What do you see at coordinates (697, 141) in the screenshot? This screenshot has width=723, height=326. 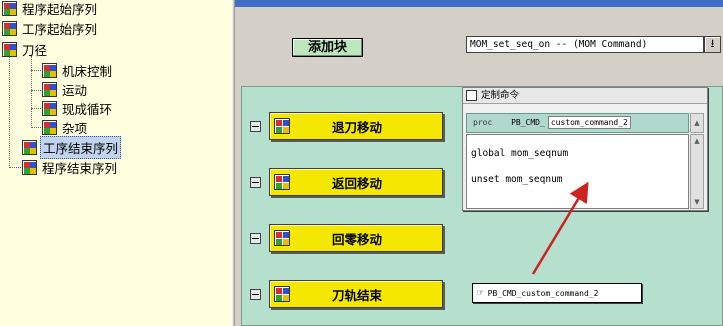 I see `scroll-up-icon: ▲` at bounding box center [697, 141].